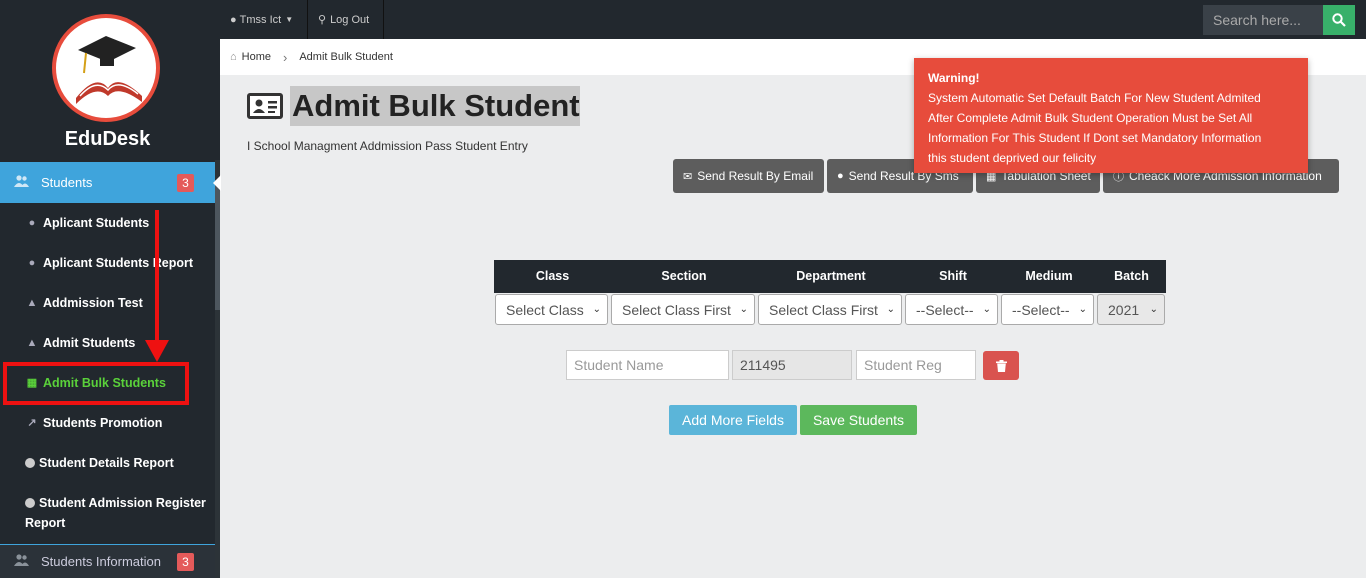  Describe the element at coordinates (233, 57) in the screenshot. I see `home-icon: ⌂` at that location.